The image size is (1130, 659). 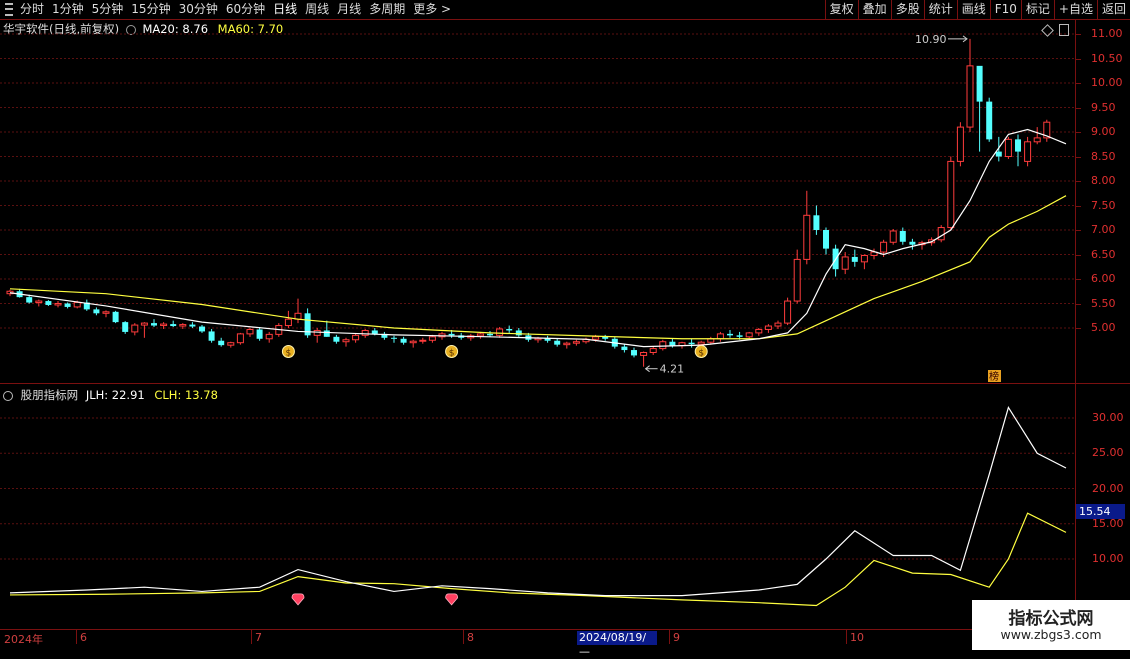 I want to click on toolbar-button: 叠加, so click(x=874, y=9).